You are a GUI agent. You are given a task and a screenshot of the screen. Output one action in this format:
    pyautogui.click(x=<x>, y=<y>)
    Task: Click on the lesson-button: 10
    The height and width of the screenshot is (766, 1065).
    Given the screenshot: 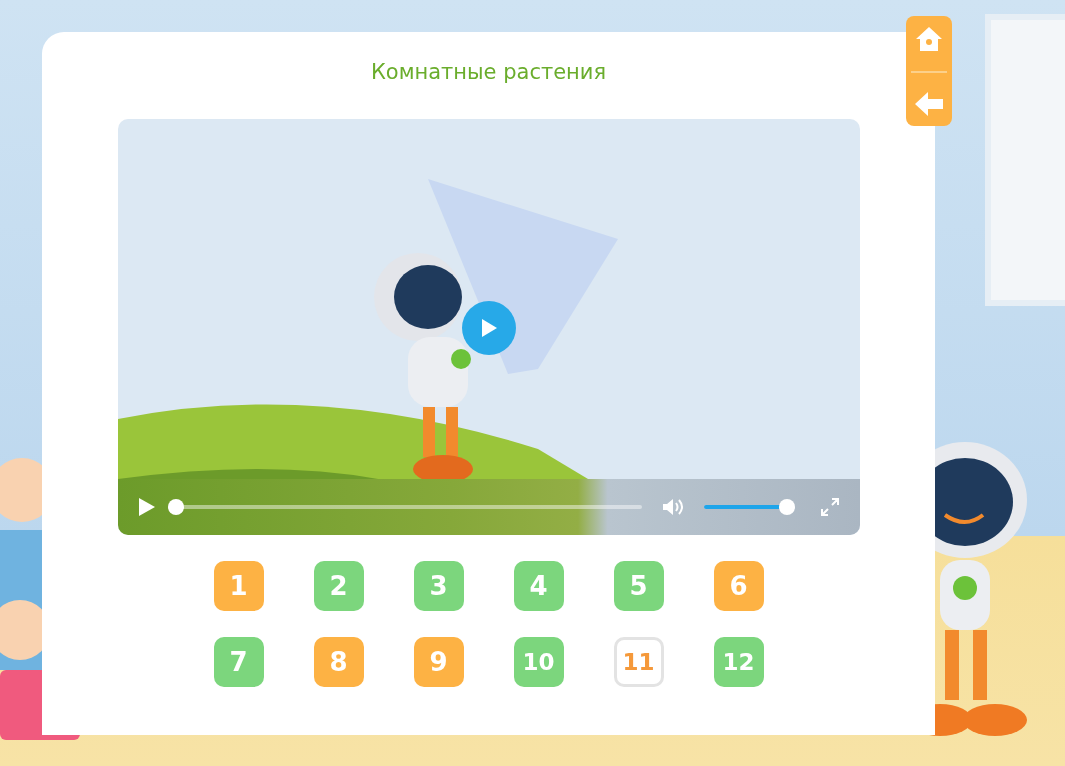 What is the action you would take?
    pyautogui.click(x=538, y=662)
    